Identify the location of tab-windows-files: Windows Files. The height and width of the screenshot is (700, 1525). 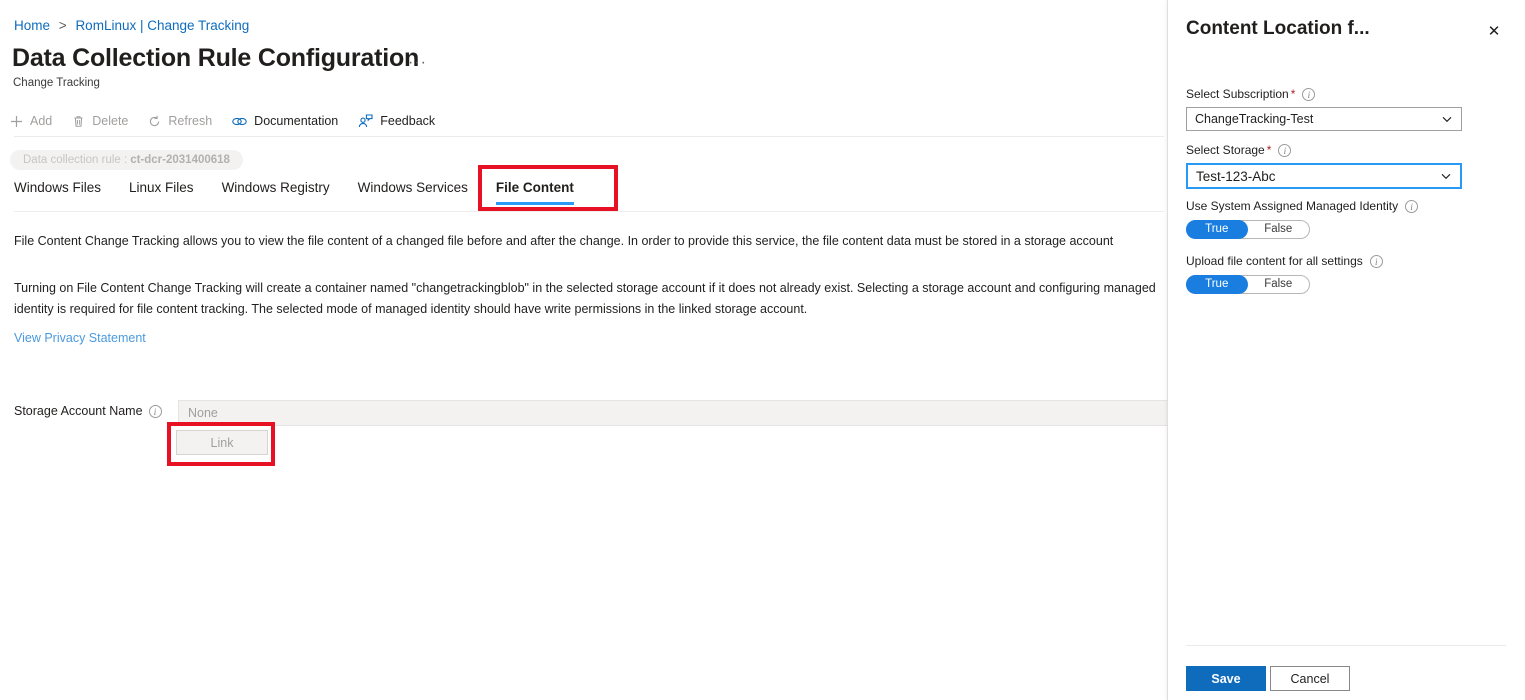
(63, 192).